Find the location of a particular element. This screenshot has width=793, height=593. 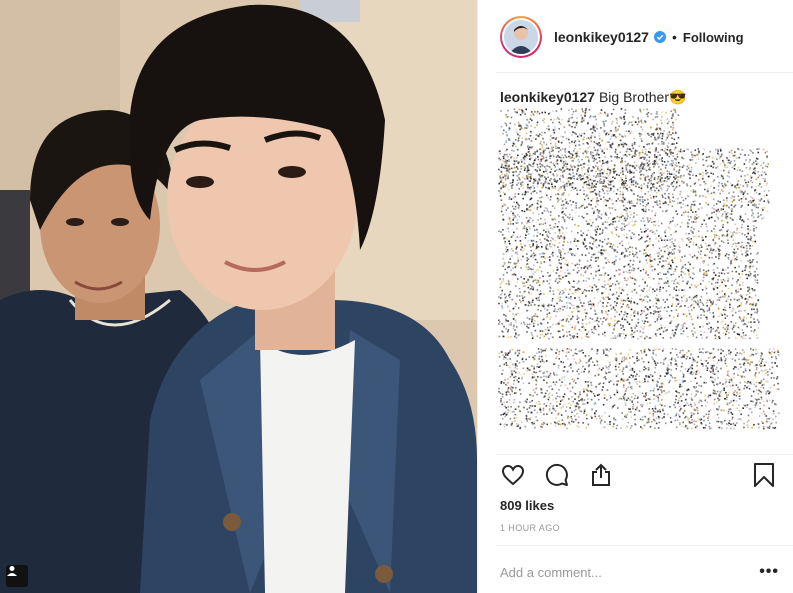

tagged-people-icon is located at coordinates (17, 576).